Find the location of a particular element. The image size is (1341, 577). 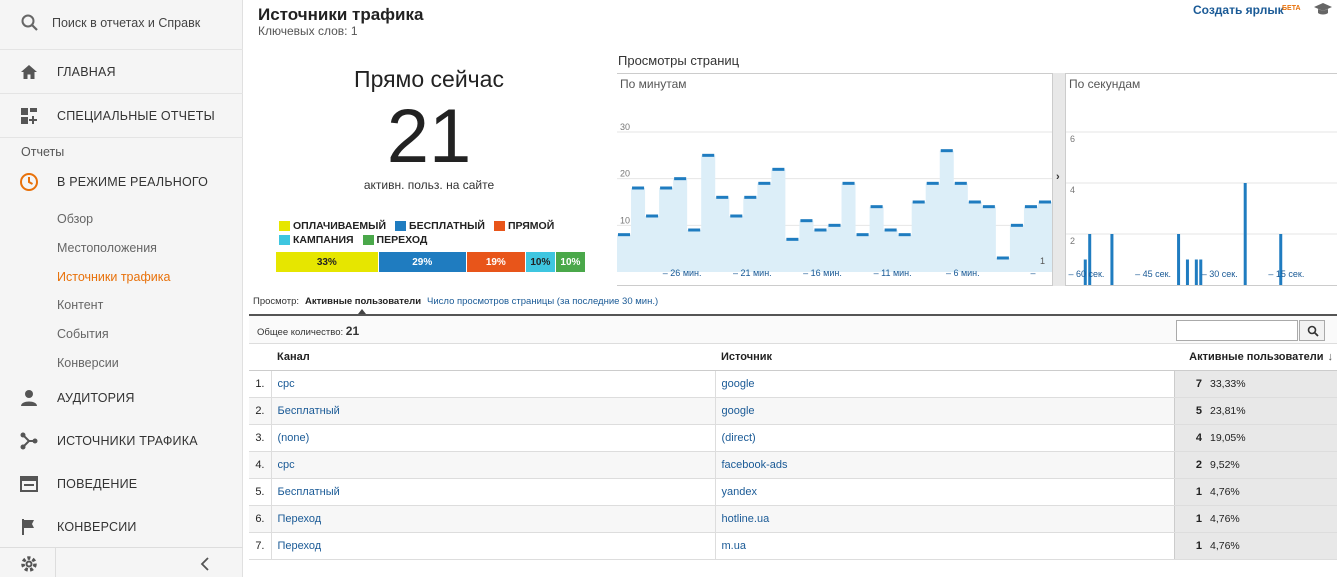

chevron-left-icon is located at coordinates (206, 564).